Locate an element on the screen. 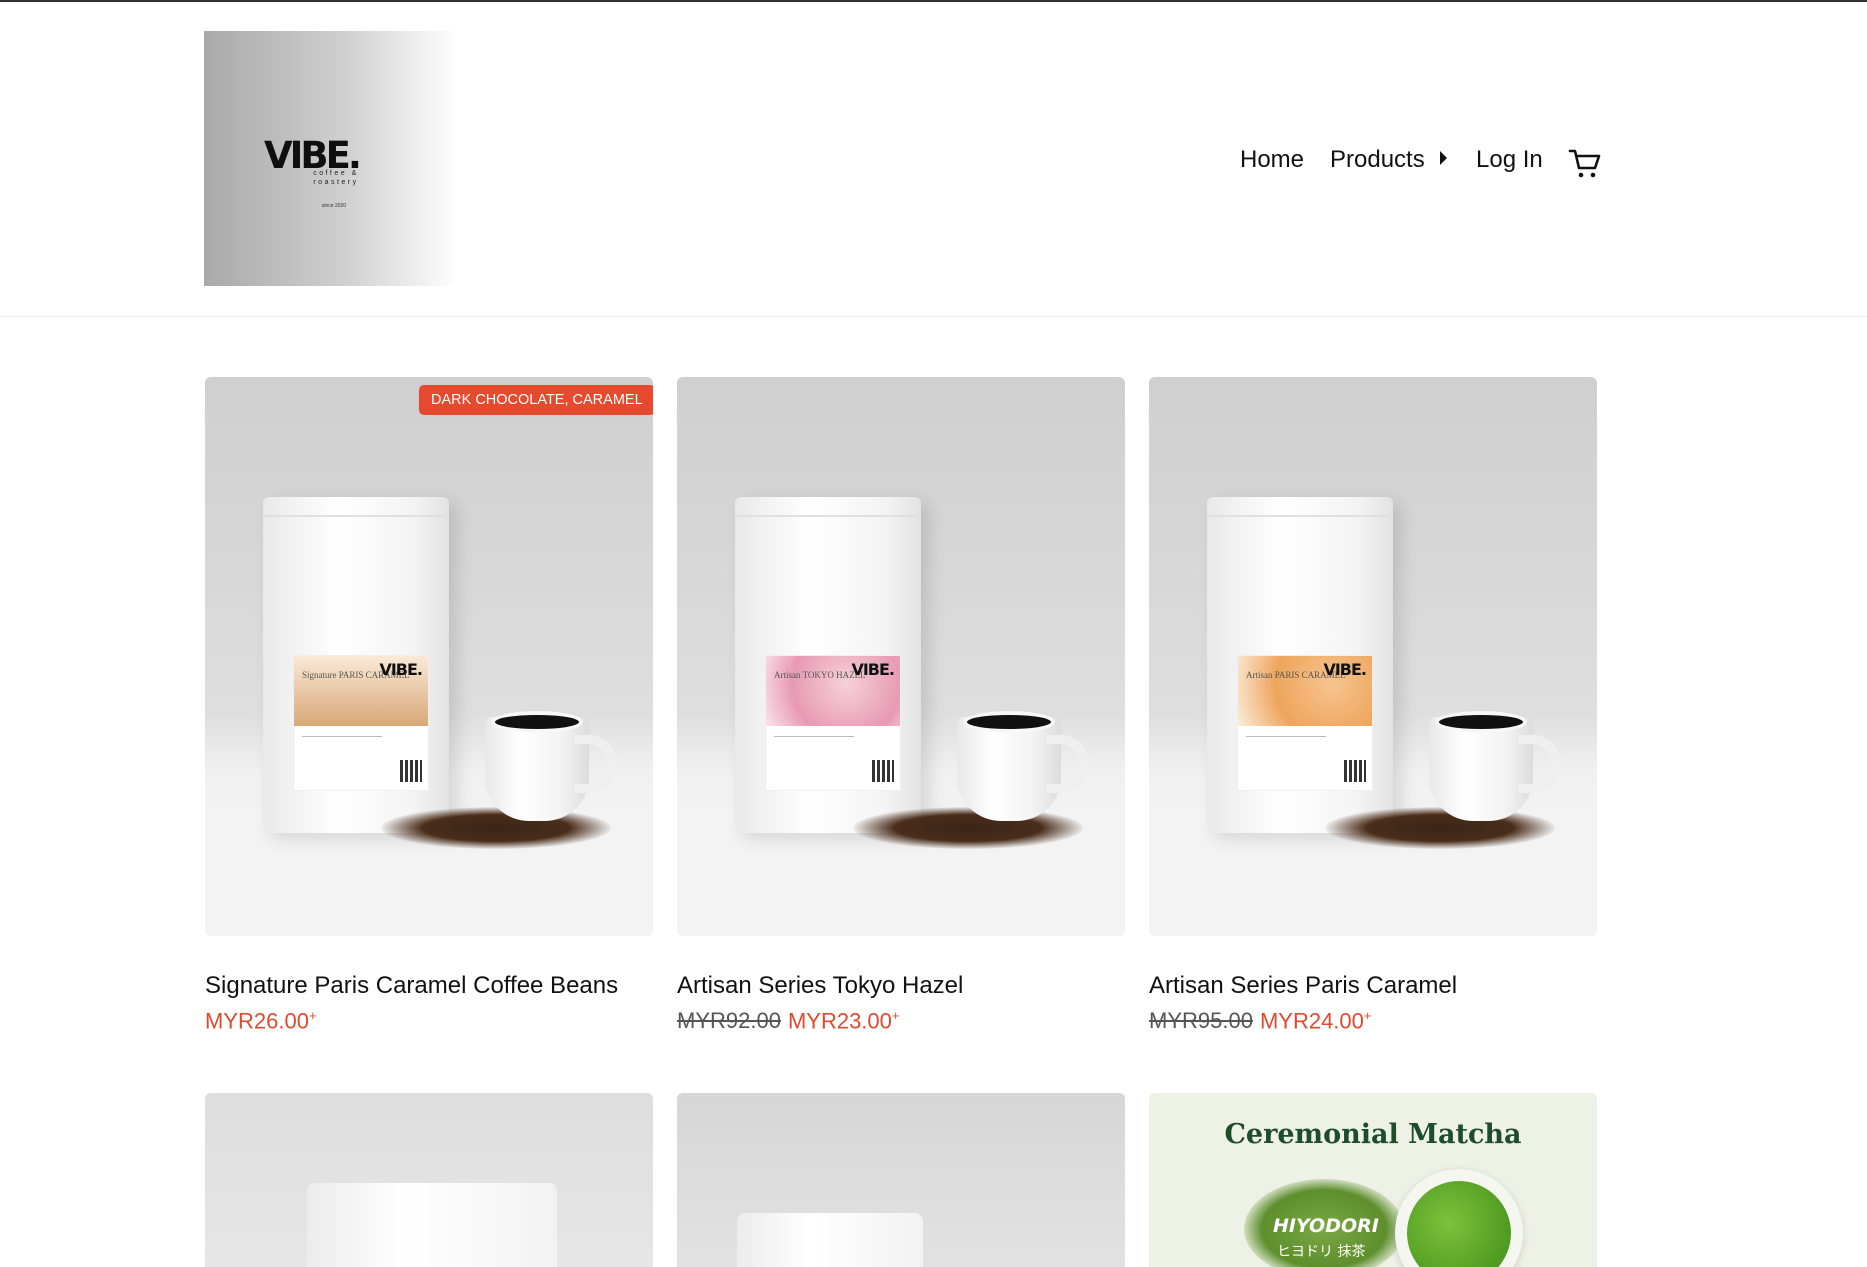  product-image: Artisan PARIS CARAMEL VIBE. is located at coordinates (1373, 656).